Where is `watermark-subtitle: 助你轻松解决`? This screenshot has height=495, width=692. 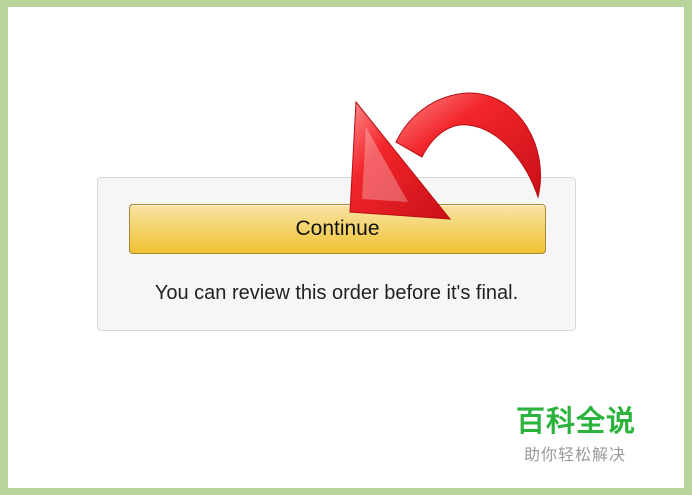 watermark-subtitle: 助你轻松解决 is located at coordinates (575, 454).